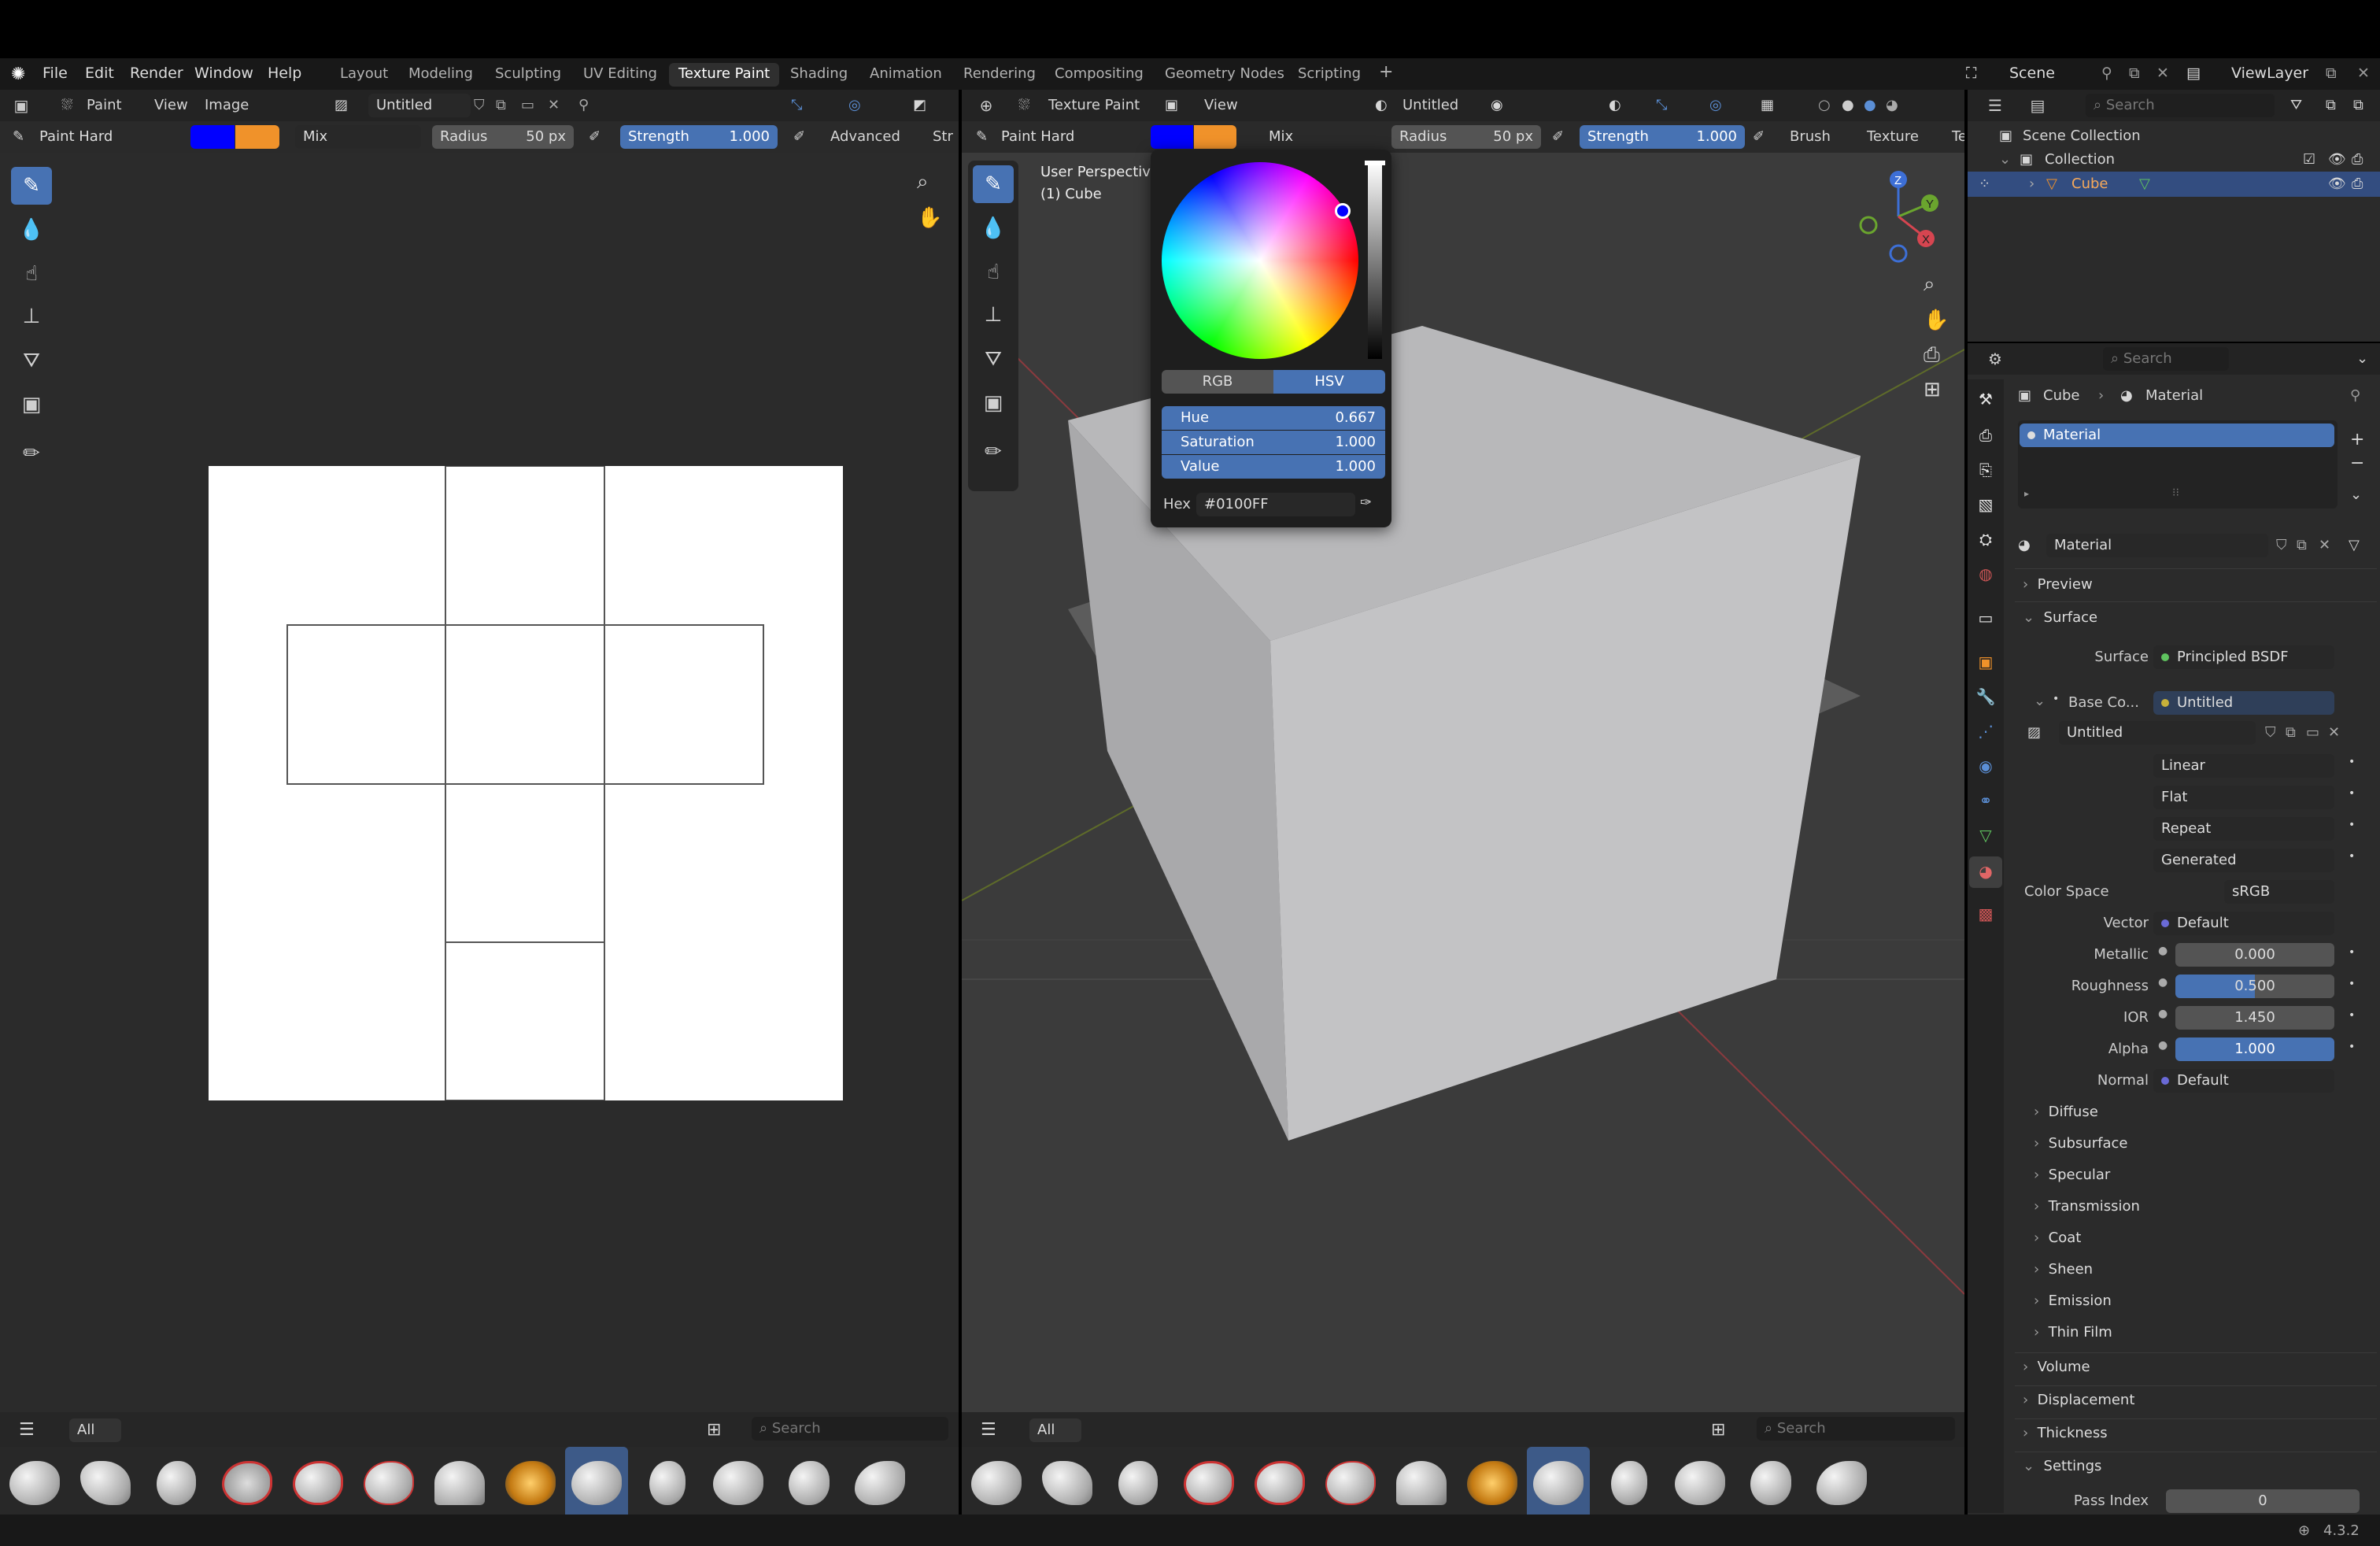 Image resolution: width=2380 pixels, height=1546 pixels. I want to click on thickness-panel-header: › Thickness, so click(2065, 1433).